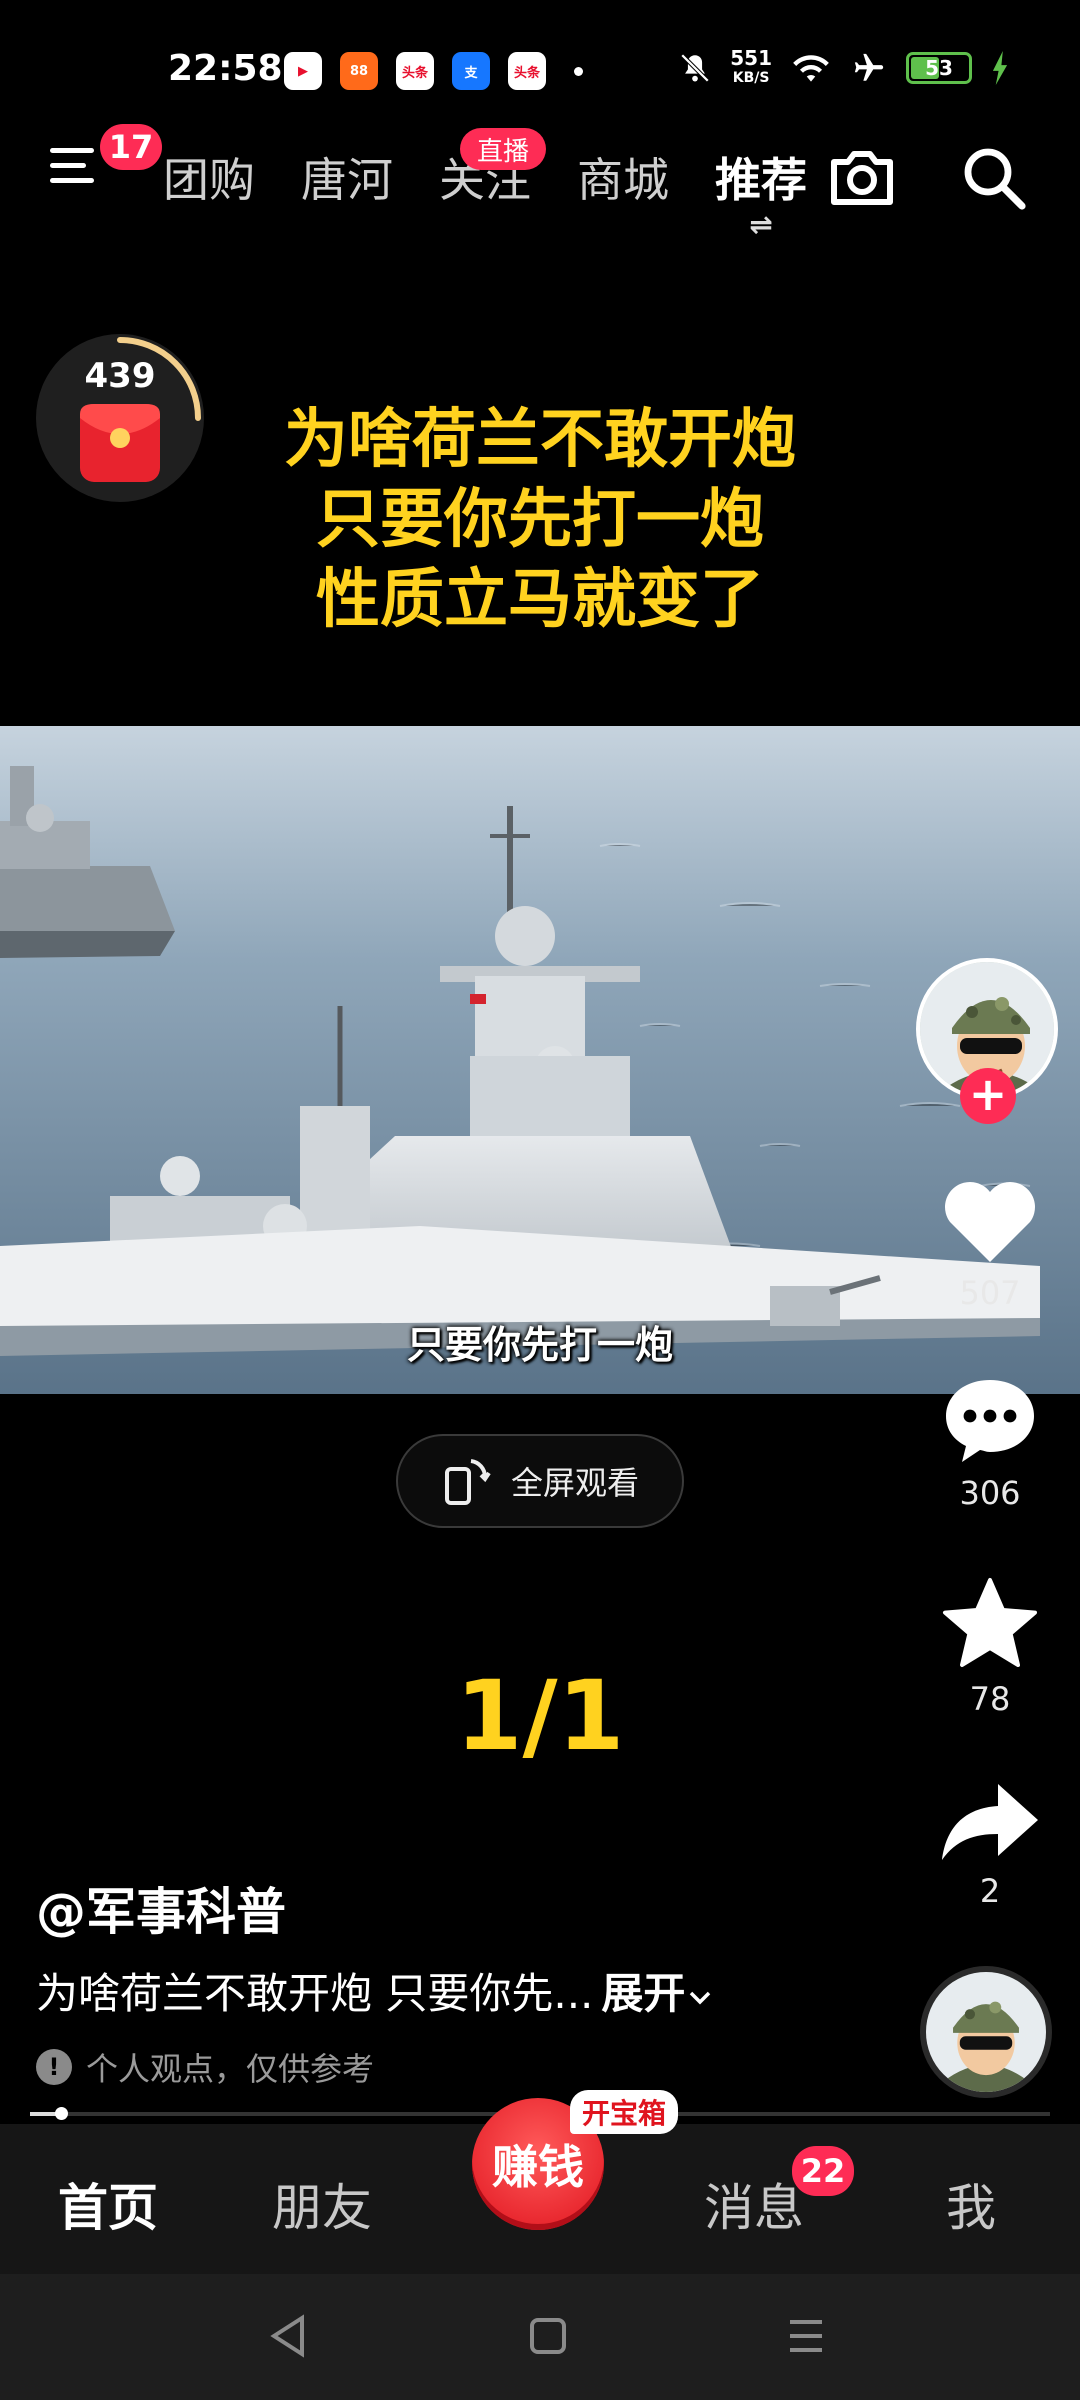  What do you see at coordinates (539, 1345) in the screenshot?
I see `video-subtitle: 只要你先打一炮` at bounding box center [539, 1345].